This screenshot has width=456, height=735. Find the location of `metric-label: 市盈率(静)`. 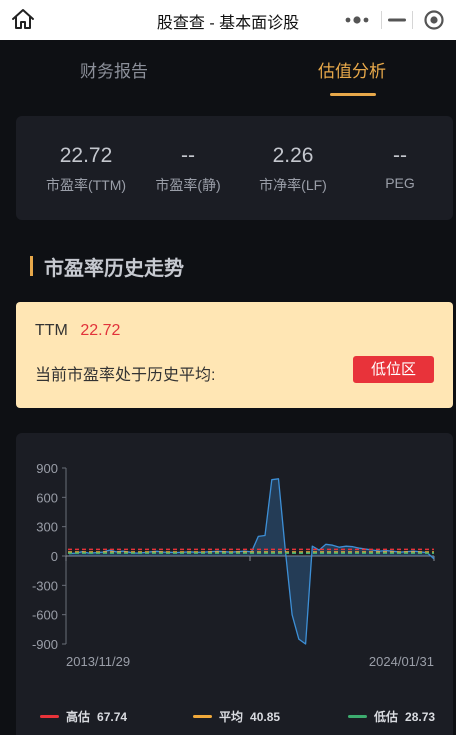

metric-label: 市盈率(静) is located at coordinates (188, 185).